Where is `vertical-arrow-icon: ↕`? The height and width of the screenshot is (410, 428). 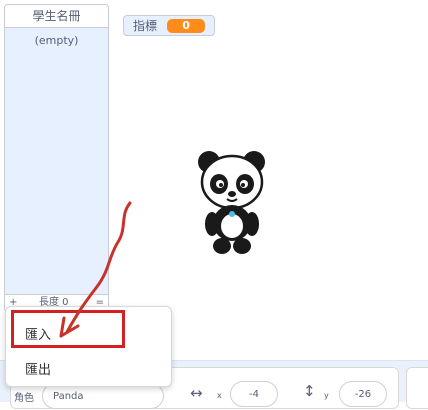
vertical-arrow-icon: ↕ is located at coordinates (309, 391).